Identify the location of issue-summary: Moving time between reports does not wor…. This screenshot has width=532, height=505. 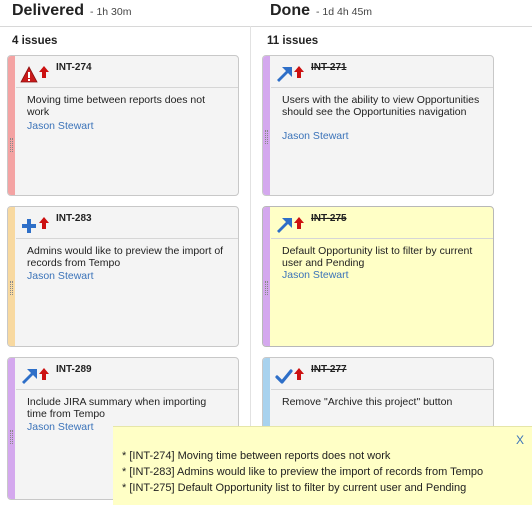
(116, 106).